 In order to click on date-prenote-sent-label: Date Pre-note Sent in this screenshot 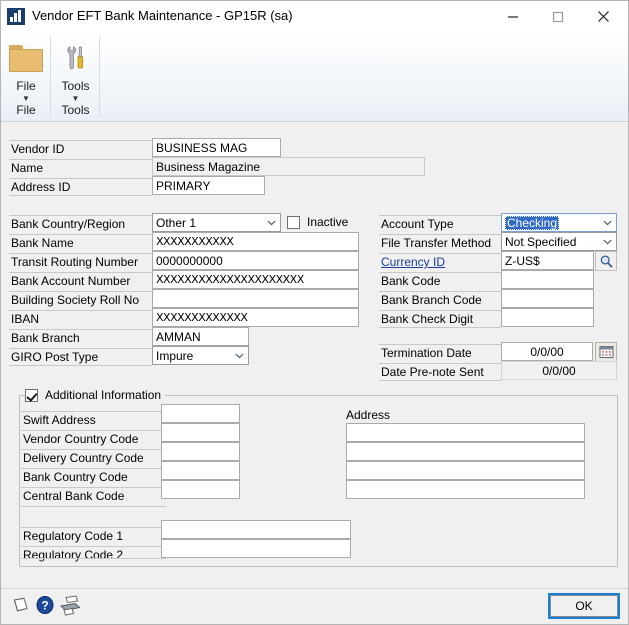, I will do `click(432, 372)`.